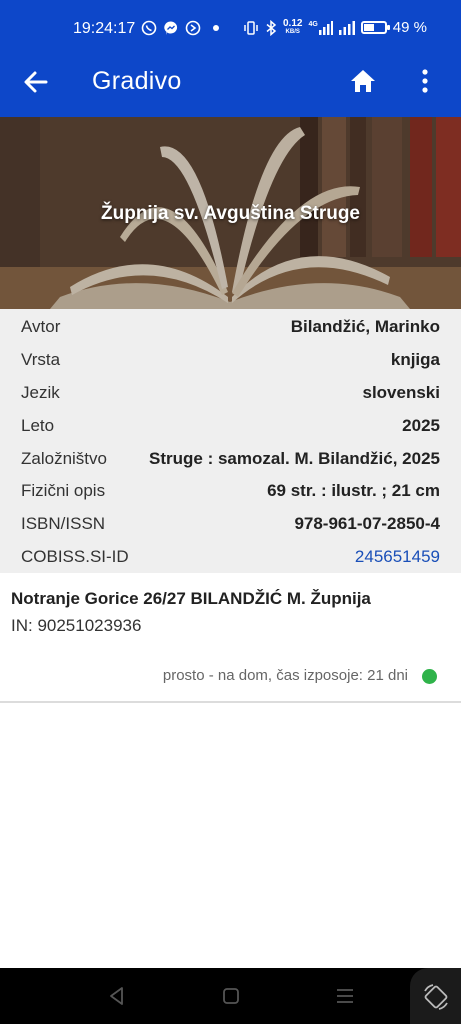 This screenshot has height=1024, width=461. What do you see at coordinates (401, 392) in the screenshot?
I see `detail-value: slovenski` at bounding box center [401, 392].